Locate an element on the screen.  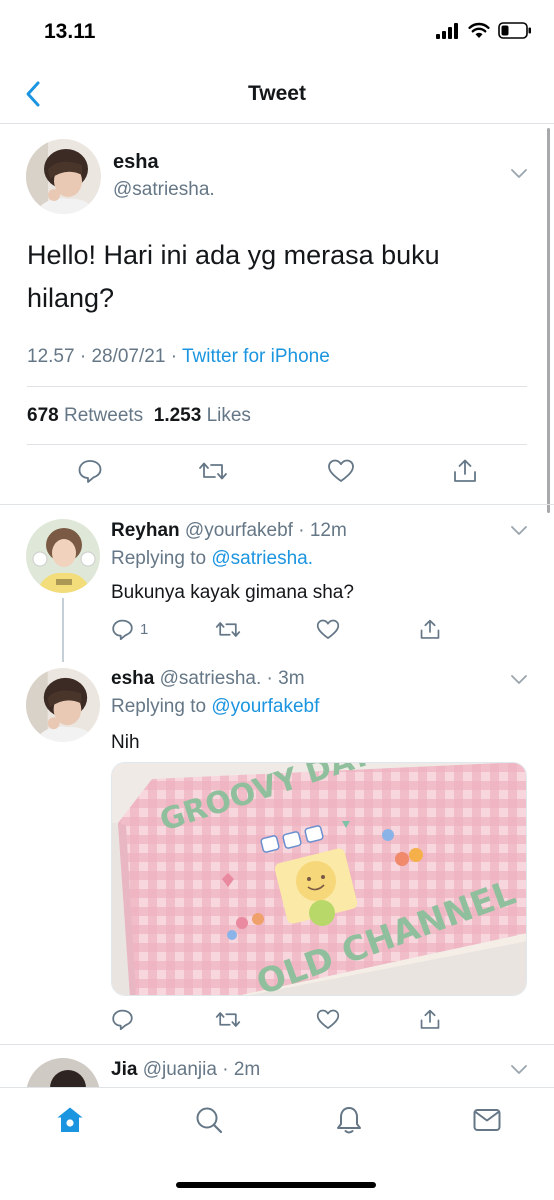
replying-to-handle: @yourfakebf is located at coordinates (265, 706).